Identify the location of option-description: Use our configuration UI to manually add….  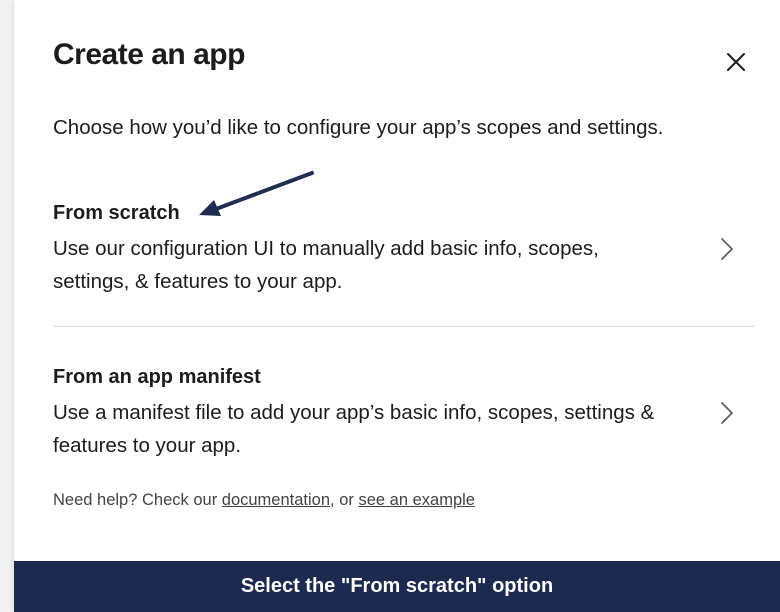
(326, 265).